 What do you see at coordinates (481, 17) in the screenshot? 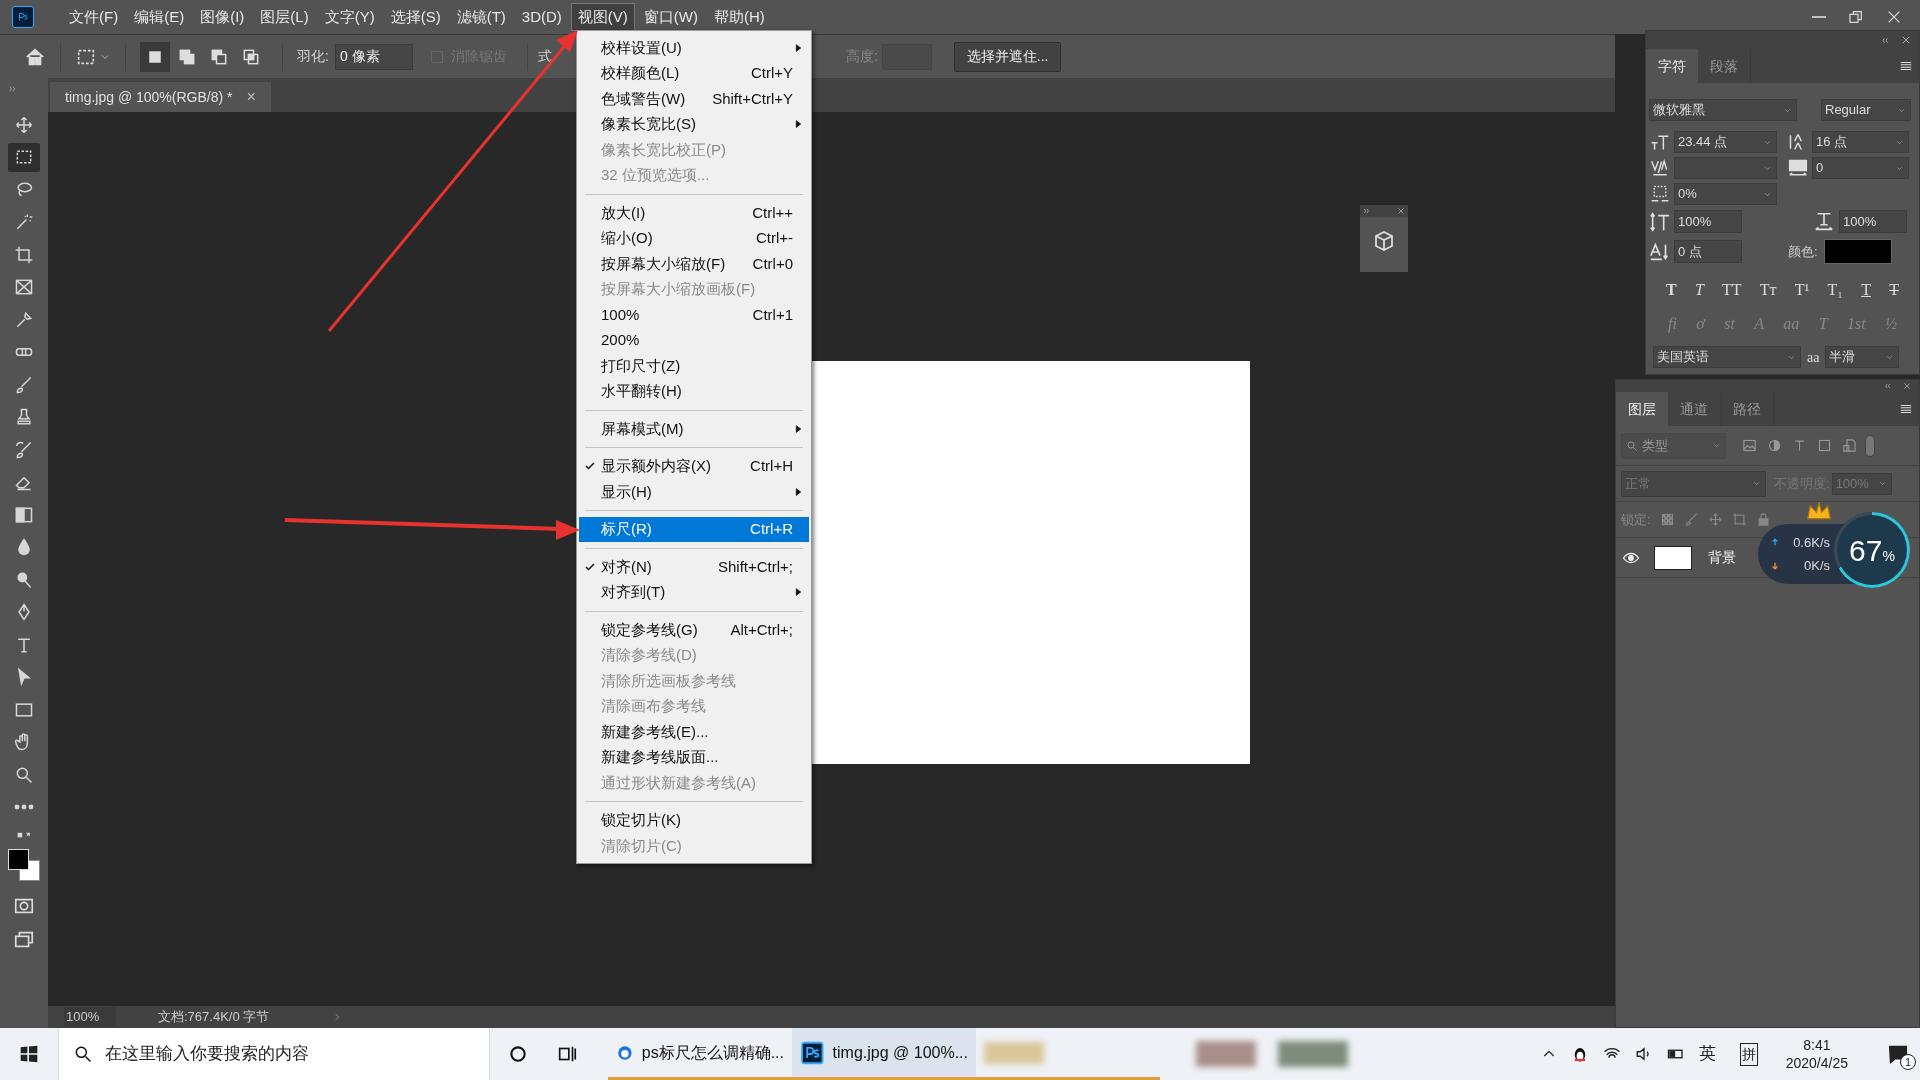
I see `menu-item: 滤镜(T)` at bounding box center [481, 17].